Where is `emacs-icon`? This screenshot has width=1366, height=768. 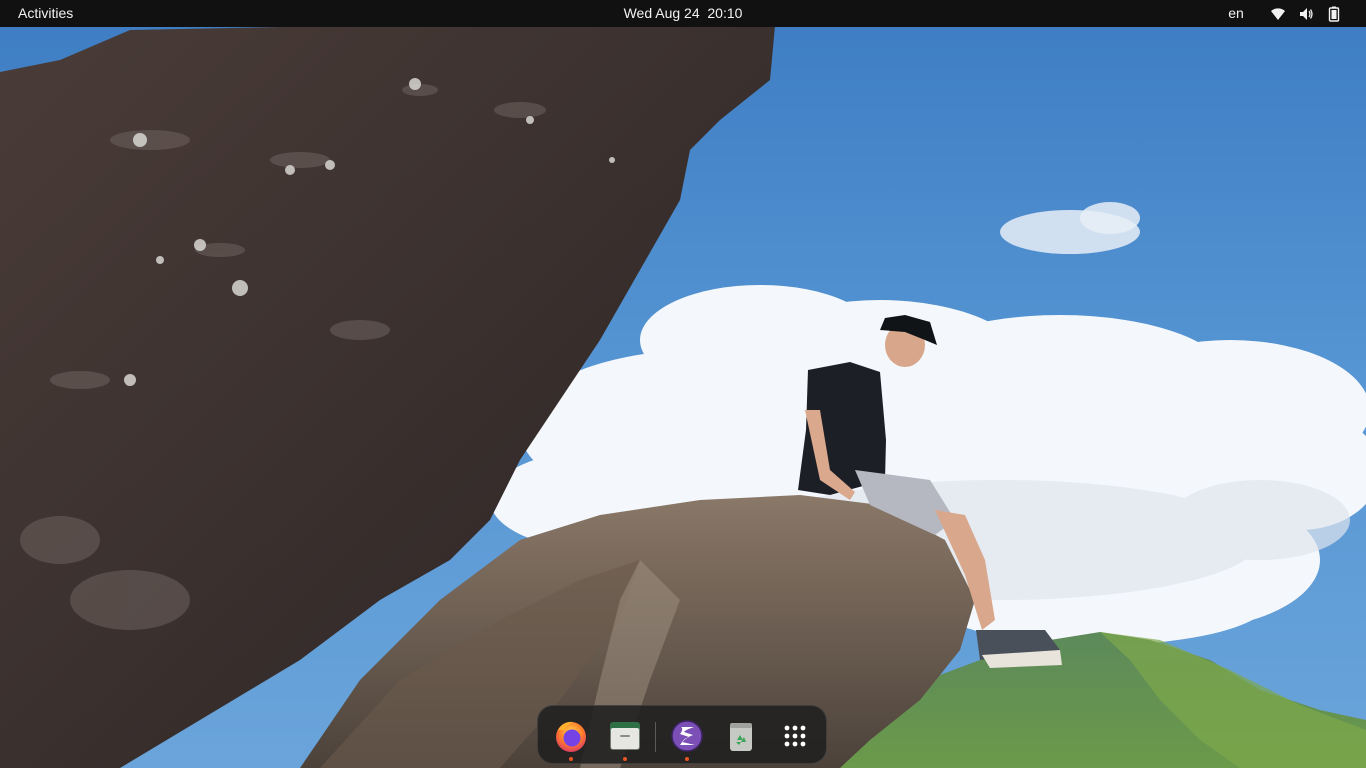
emacs-icon is located at coordinates (687, 736).